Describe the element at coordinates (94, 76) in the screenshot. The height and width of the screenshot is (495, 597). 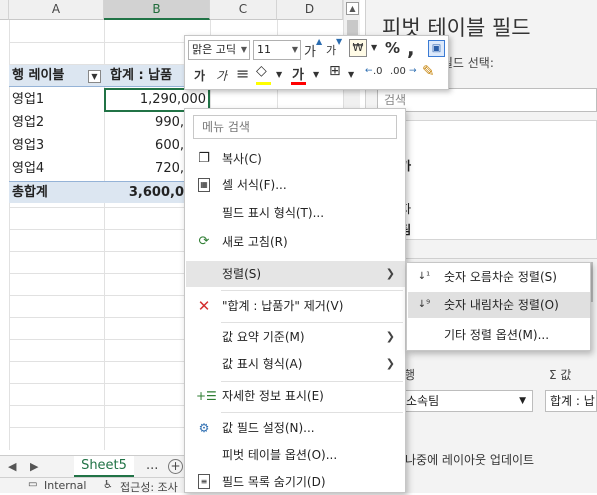
I see `filter-dropdown-icon: ▼` at that location.